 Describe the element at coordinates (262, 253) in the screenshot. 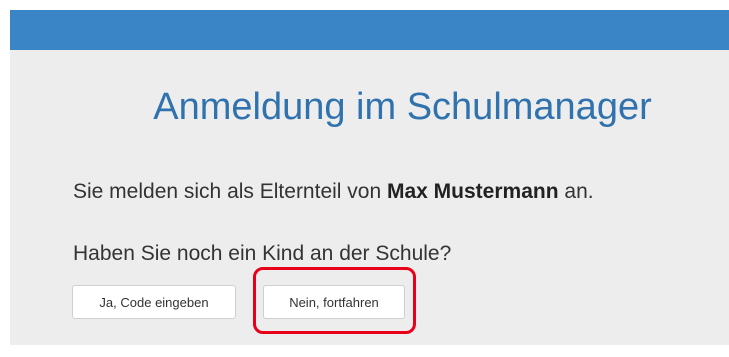

I see `additional-child-question: Haben Sie noch ein Kind an der Schule?` at that location.